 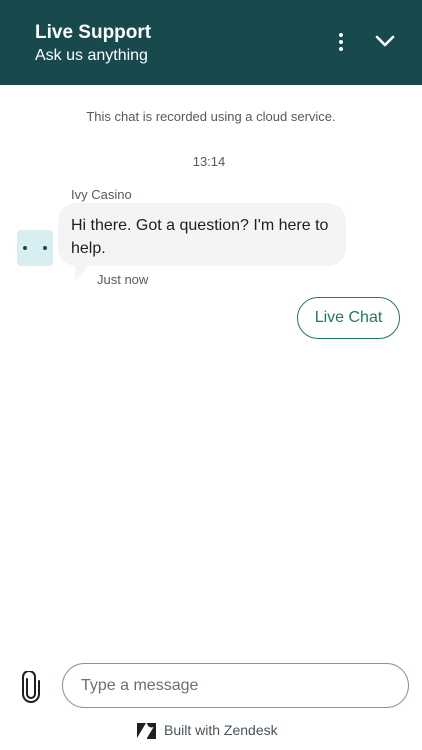 I want to click on sender-name: Ivy Casino, so click(x=101, y=194).